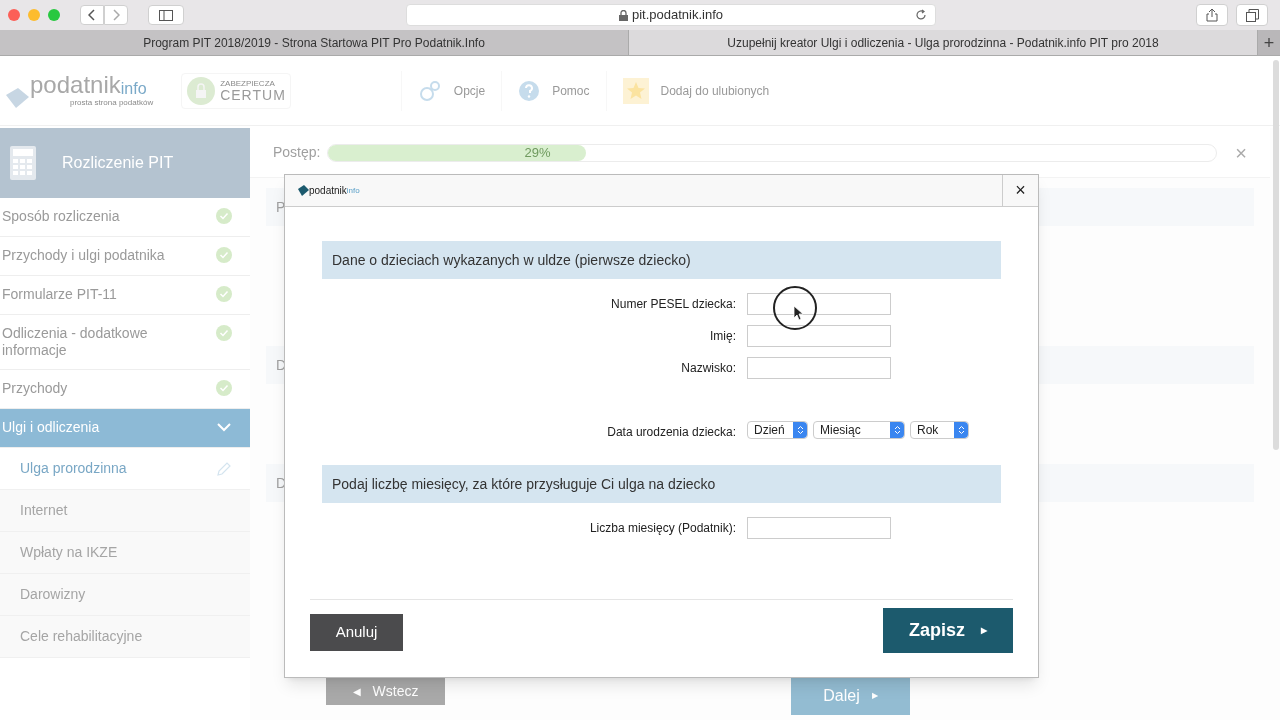 The height and width of the screenshot is (720, 1280). What do you see at coordinates (133, 88) in the screenshot?
I see `logo-suffix: info` at bounding box center [133, 88].